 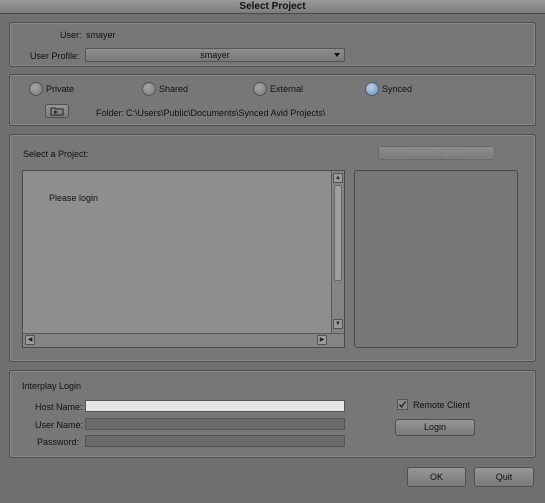 I want to click on select-project-label: Select a Project:, so click(x=56, y=154).